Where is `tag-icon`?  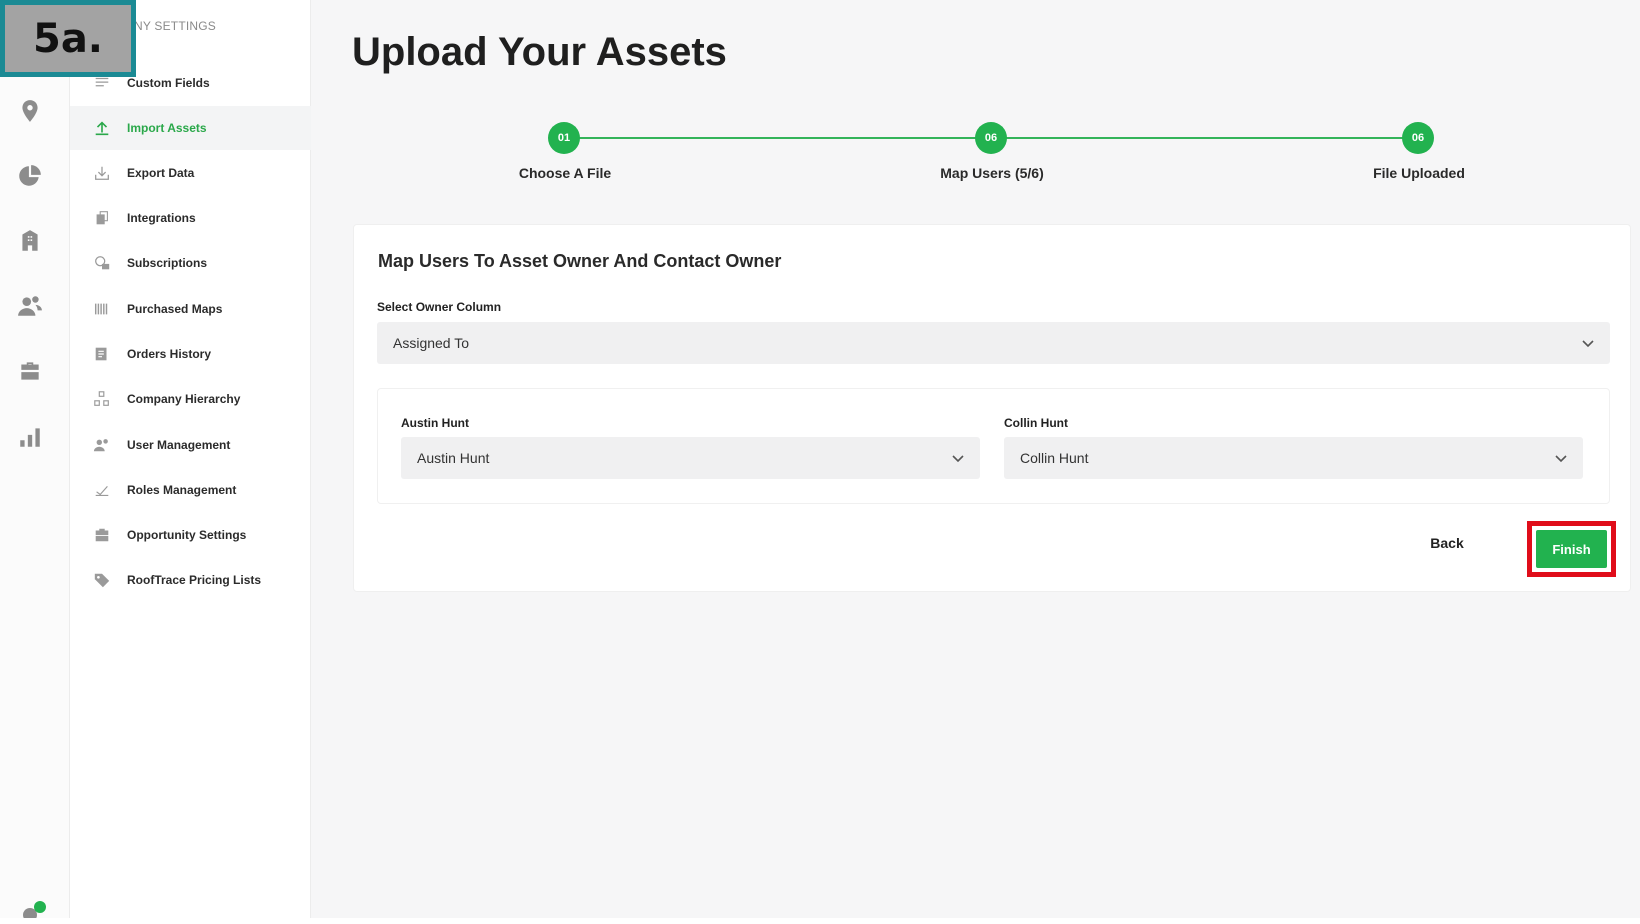
tag-icon is located at coordinates (102, 580).